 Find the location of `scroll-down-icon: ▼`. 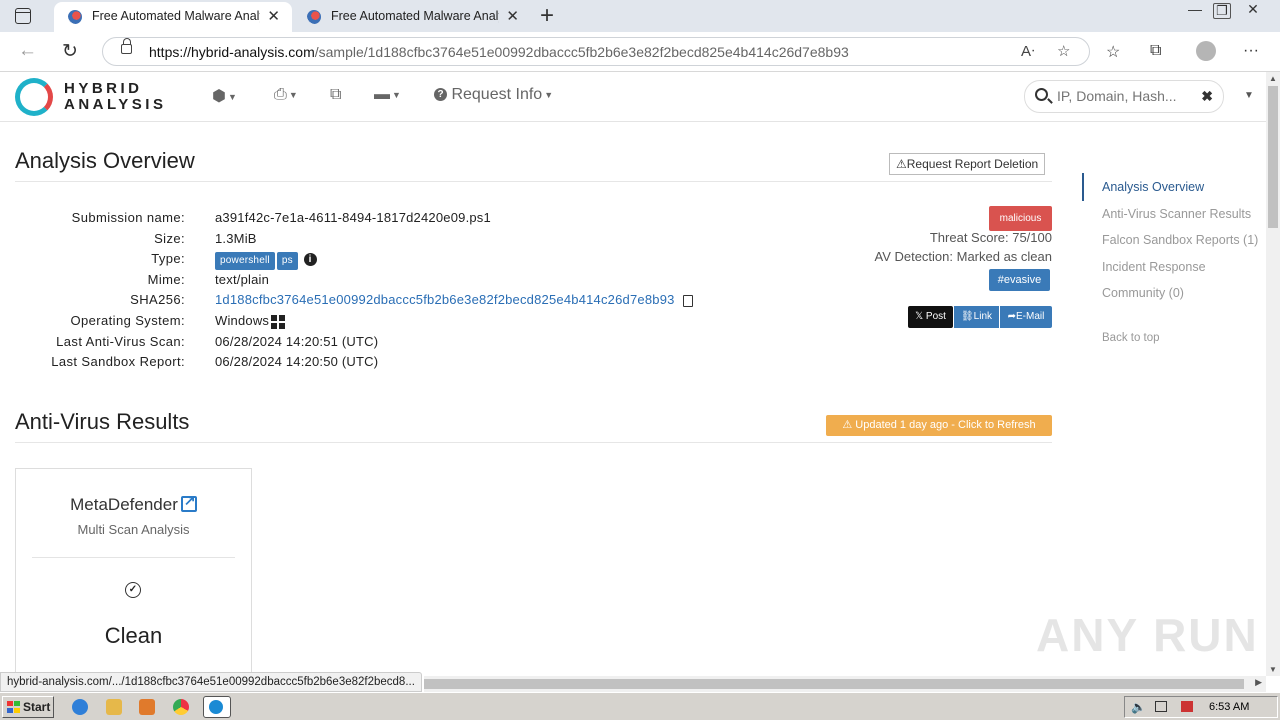

scroll-down-icon: ▼ is located at coordinates (1273, 669).